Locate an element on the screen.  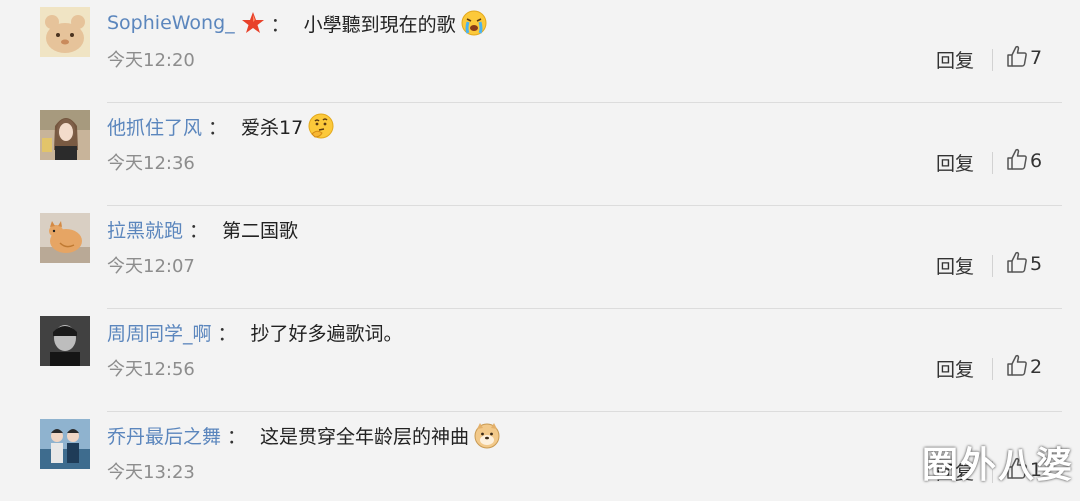
username: 拉黑就跑 is located at coordinates (145, 229).